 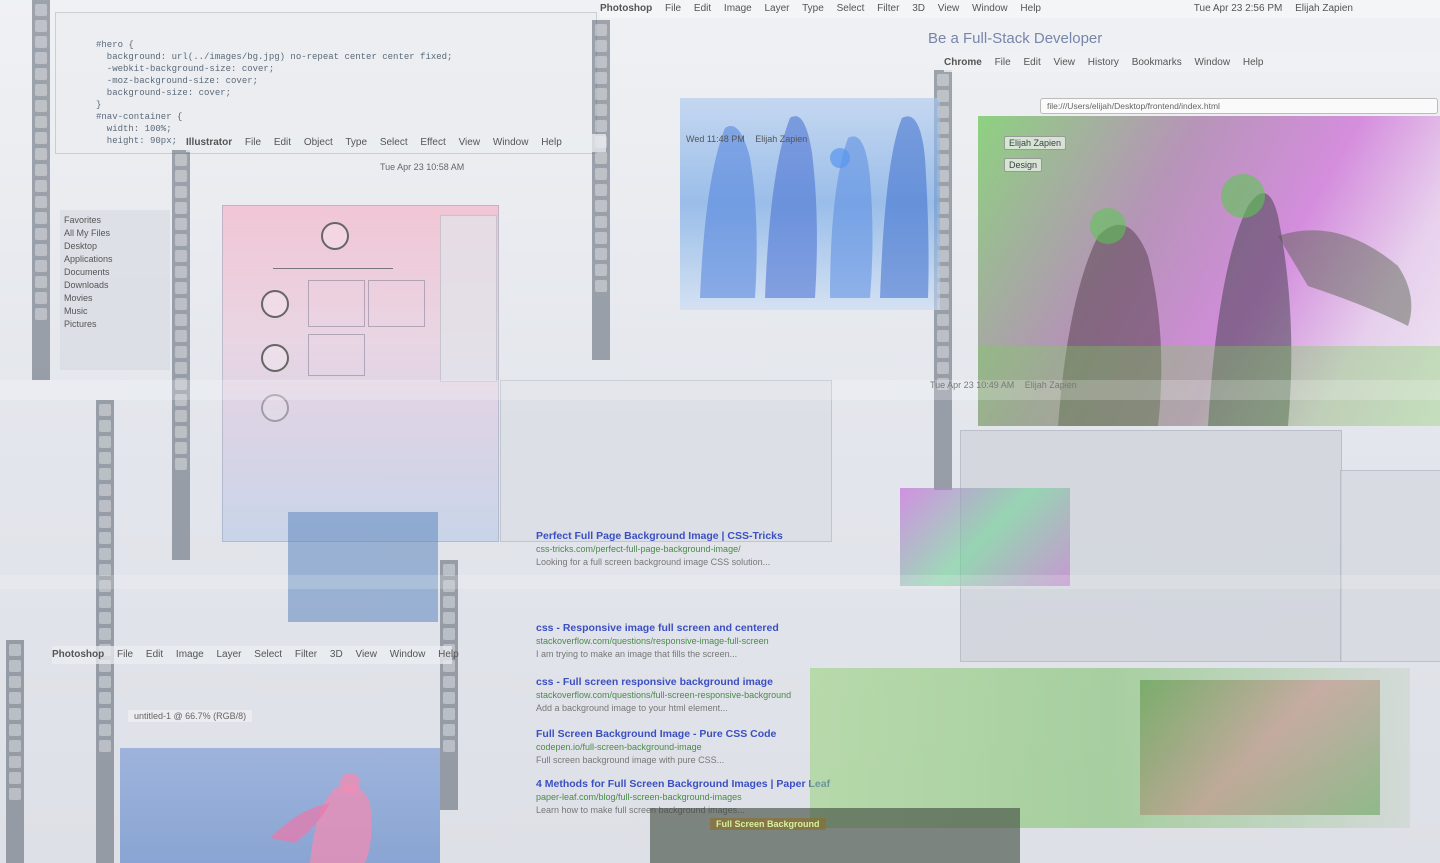 I want to click on illustrator-menu-object: Object, so click(x=318, y=142).